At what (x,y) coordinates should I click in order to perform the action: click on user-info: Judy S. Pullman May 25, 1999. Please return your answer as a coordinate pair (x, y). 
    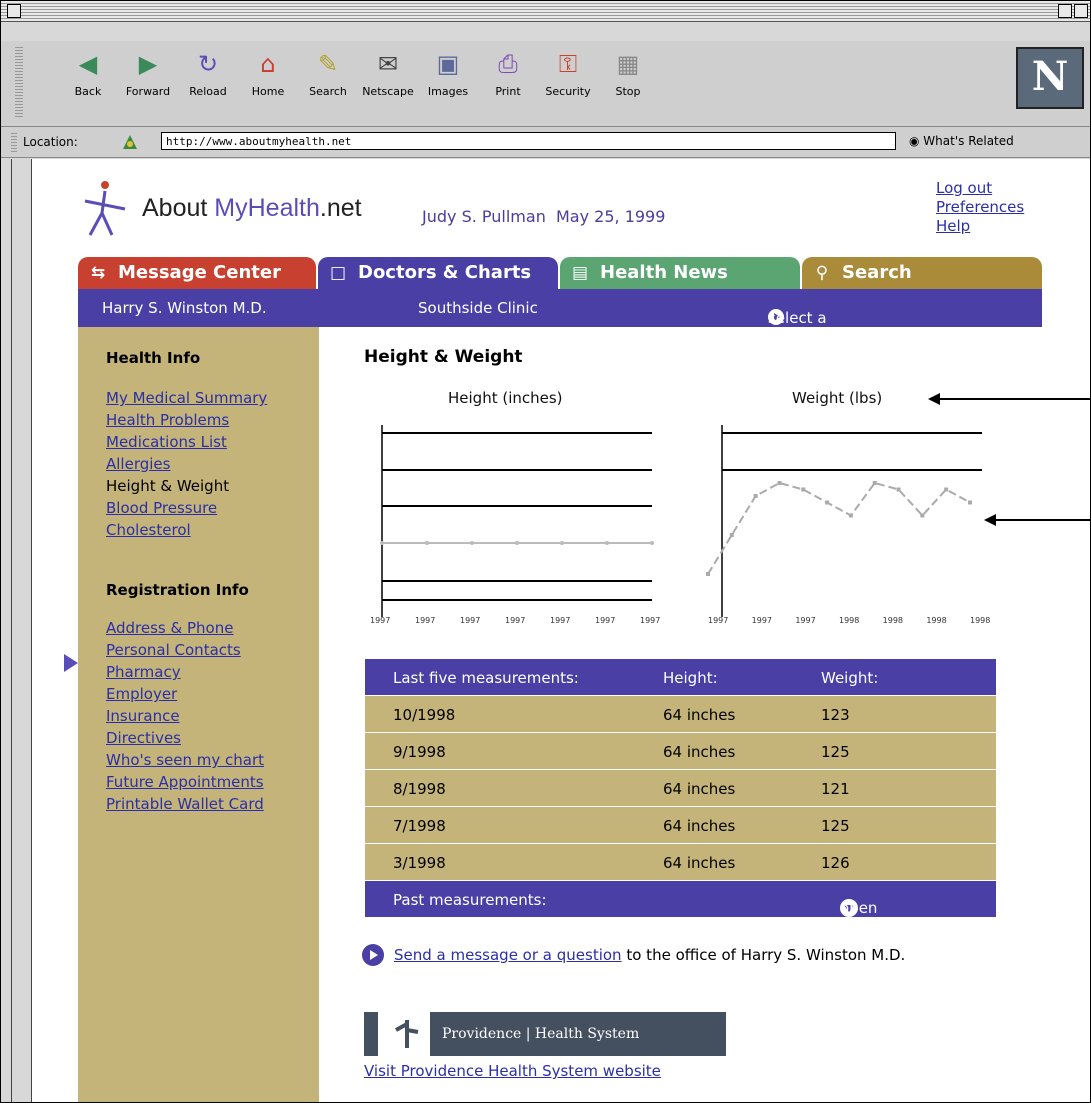
    Looking at the image, I should click on (543, 216).